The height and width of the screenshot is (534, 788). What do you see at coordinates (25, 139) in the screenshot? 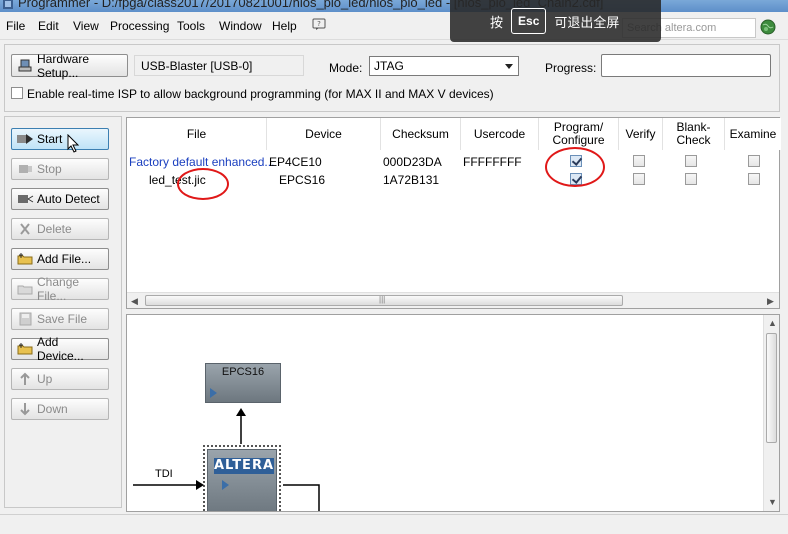
I see `start-play-icon` at bounding box center [25, 139].